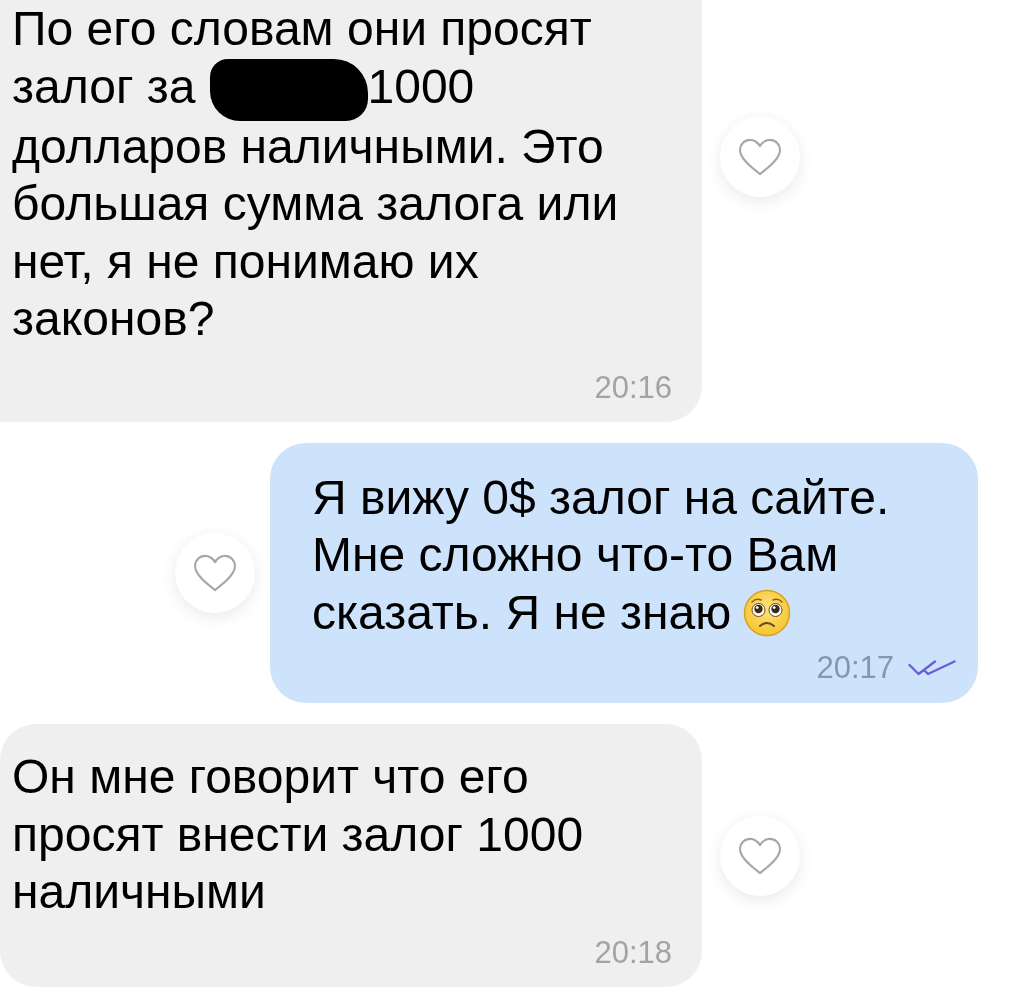 This screenshot has width=1010, height=988. I want to click on pleading-face-icon, so click(767, 612).